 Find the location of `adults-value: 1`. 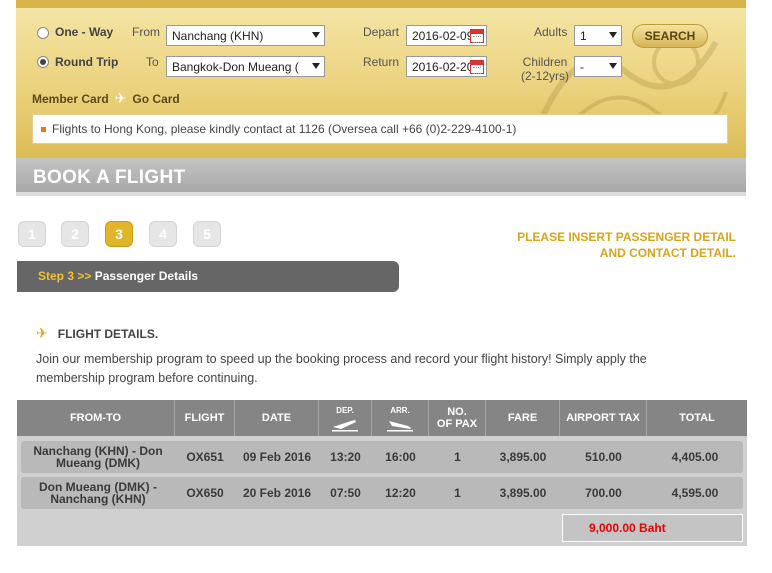

adults-value: 1 is located at coordinates (583, 36).